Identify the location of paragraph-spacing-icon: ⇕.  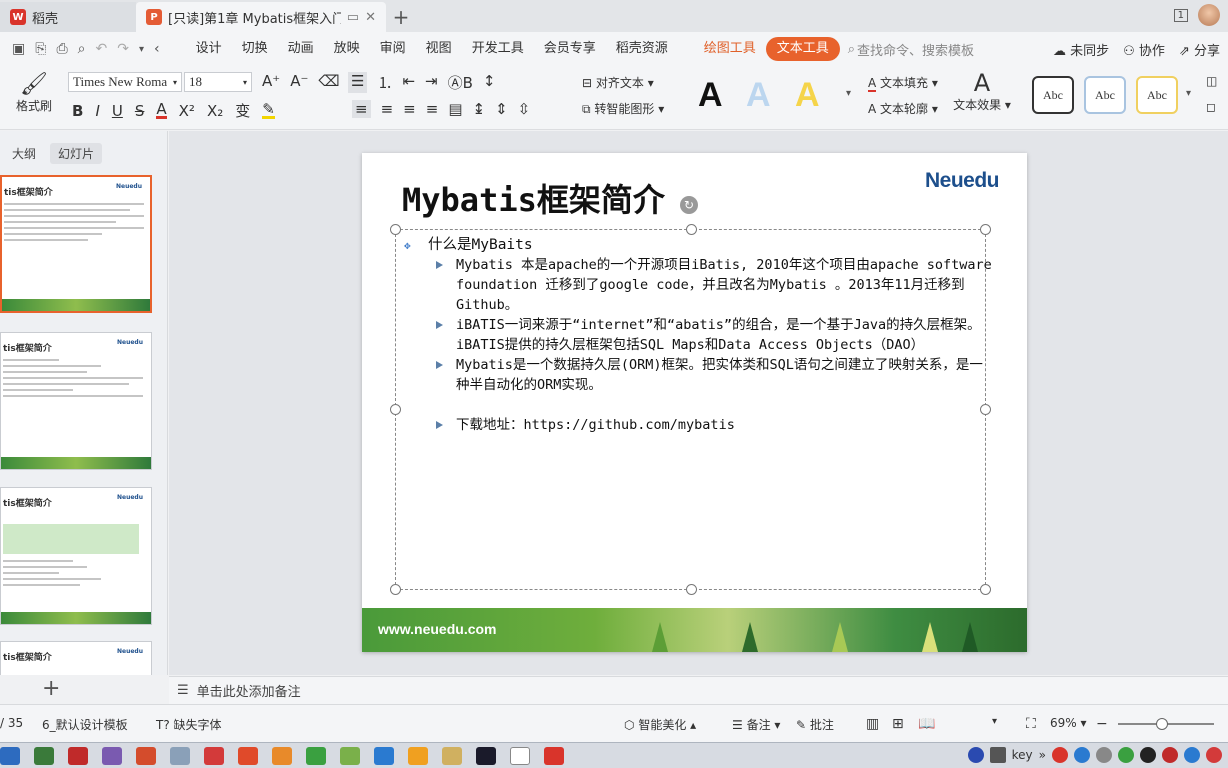
(501, 109).